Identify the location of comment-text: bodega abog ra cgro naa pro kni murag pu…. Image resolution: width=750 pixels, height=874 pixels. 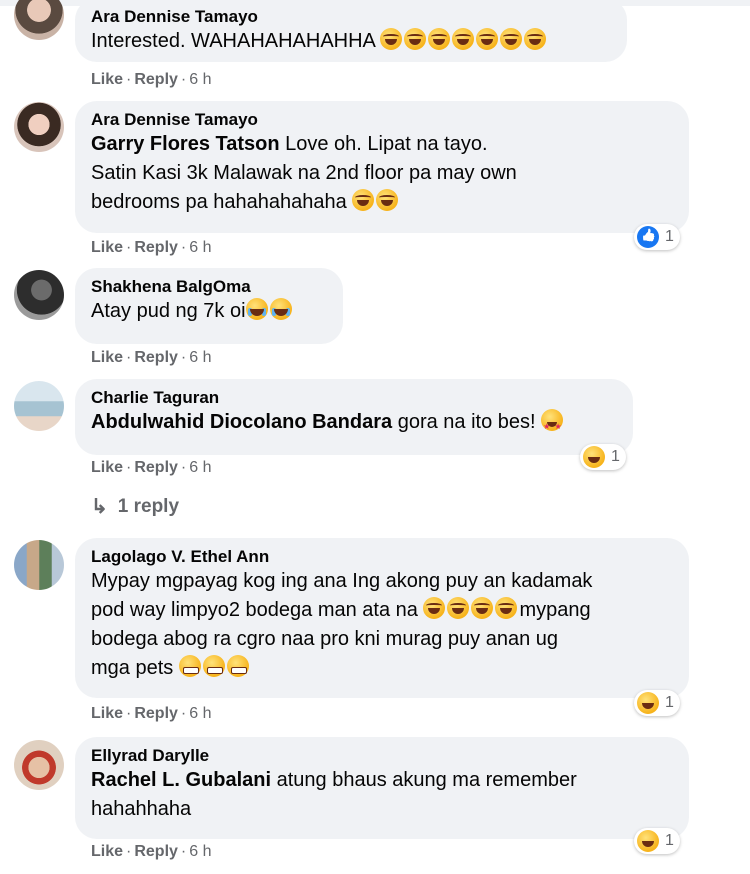
(325, 639).